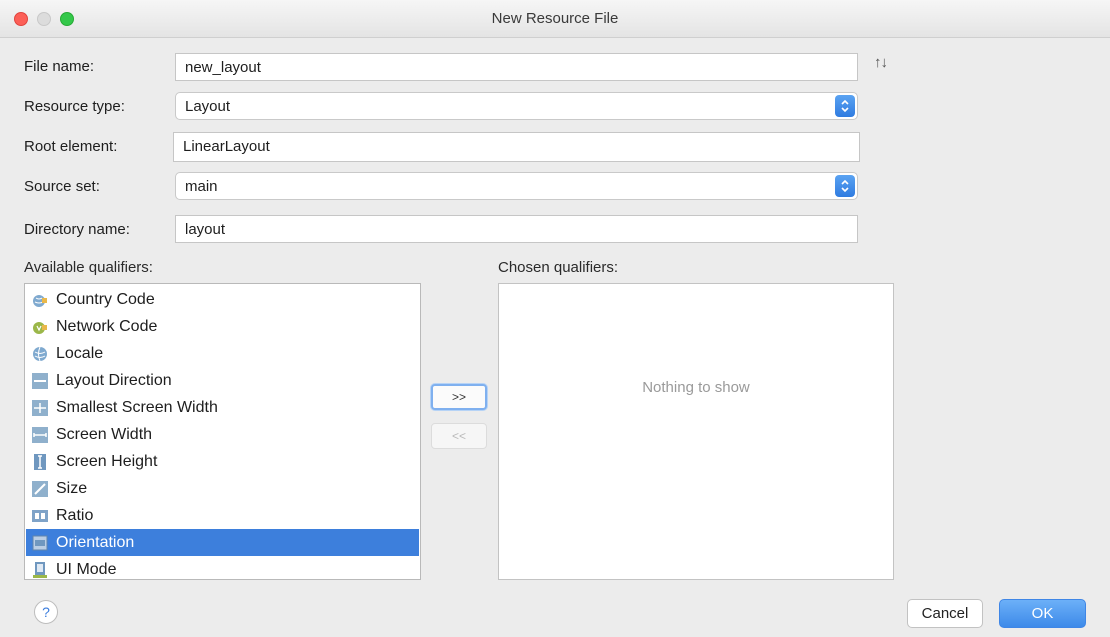 This screenshot has width=1110, height=637. I want to click on qualifier-item-label: UI Mode, so click(86, 569).